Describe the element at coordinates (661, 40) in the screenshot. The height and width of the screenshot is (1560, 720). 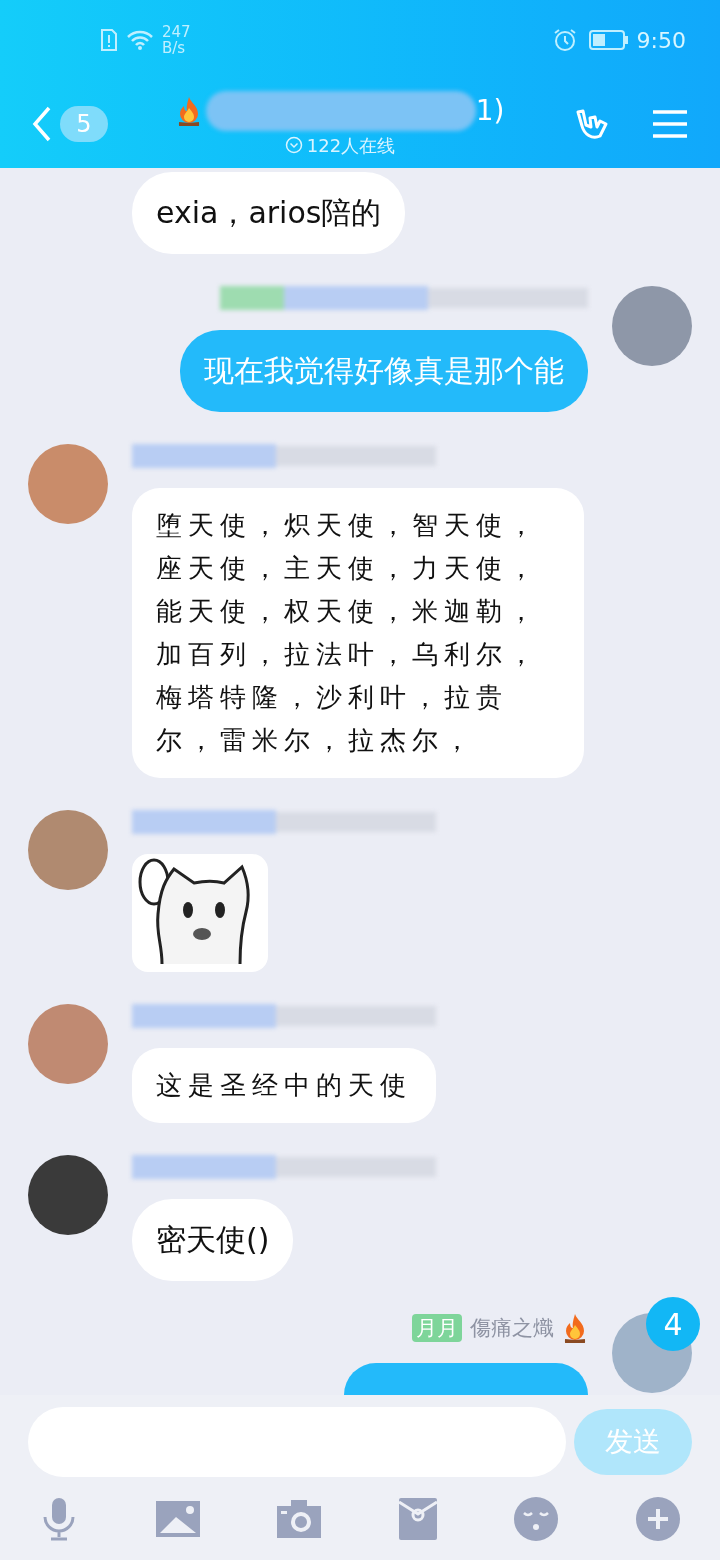
I see `clock: 9:50` at that location.